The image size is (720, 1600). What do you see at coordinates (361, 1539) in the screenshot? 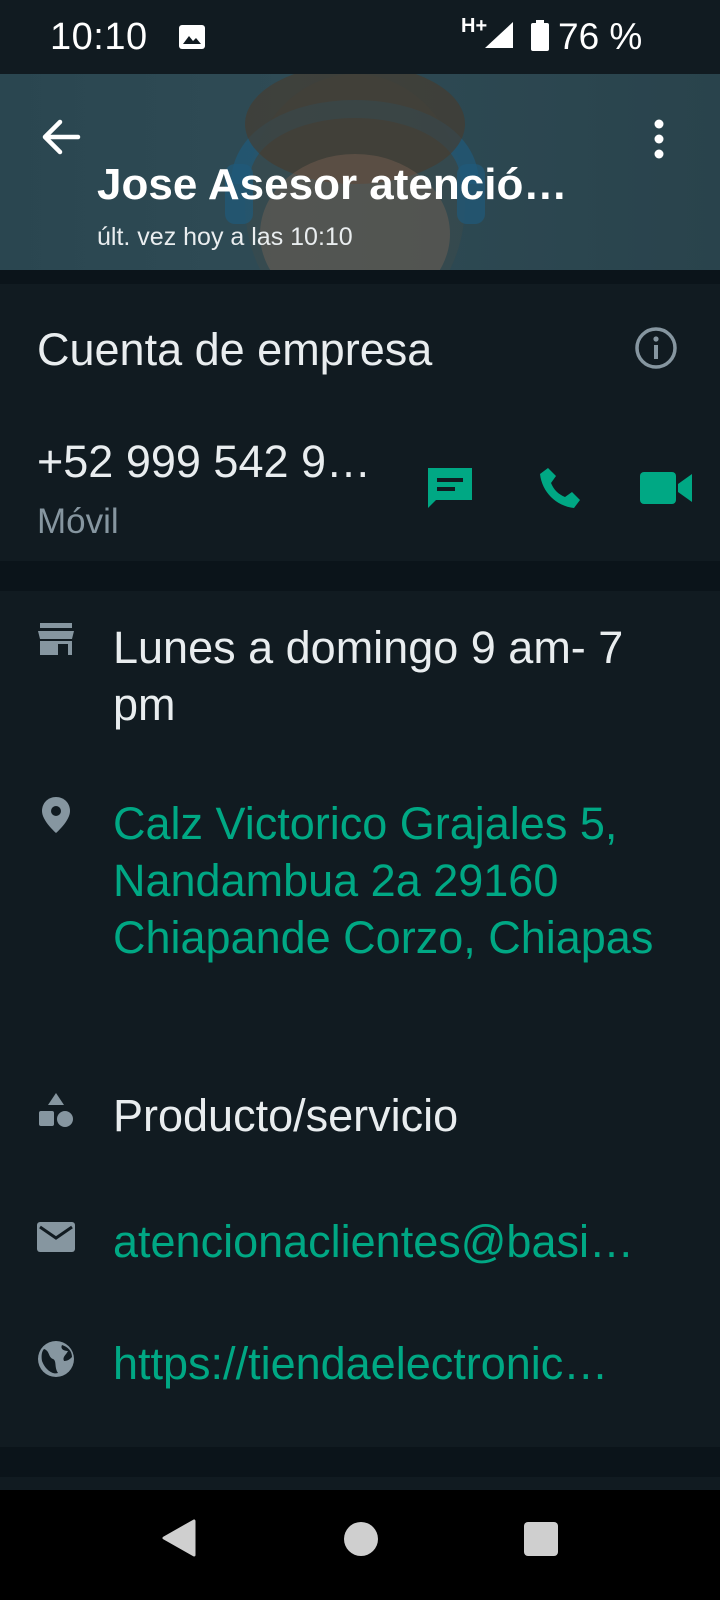
I see `nav-home-icon` at bounding box center [361, 1539].